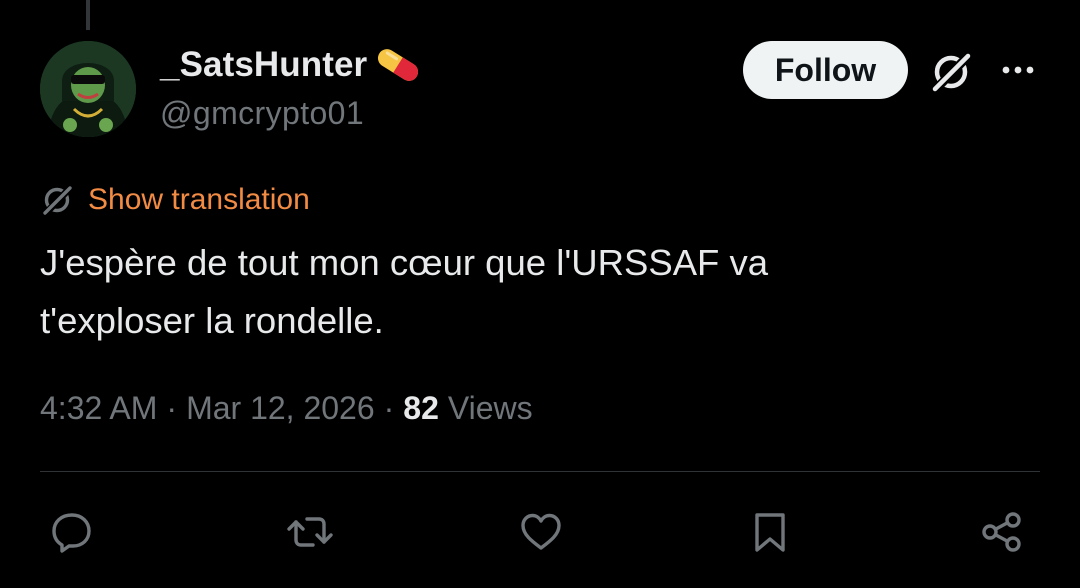 This screenshot has height=588, width=1080. I want to click on like-button, so click(541, 532).